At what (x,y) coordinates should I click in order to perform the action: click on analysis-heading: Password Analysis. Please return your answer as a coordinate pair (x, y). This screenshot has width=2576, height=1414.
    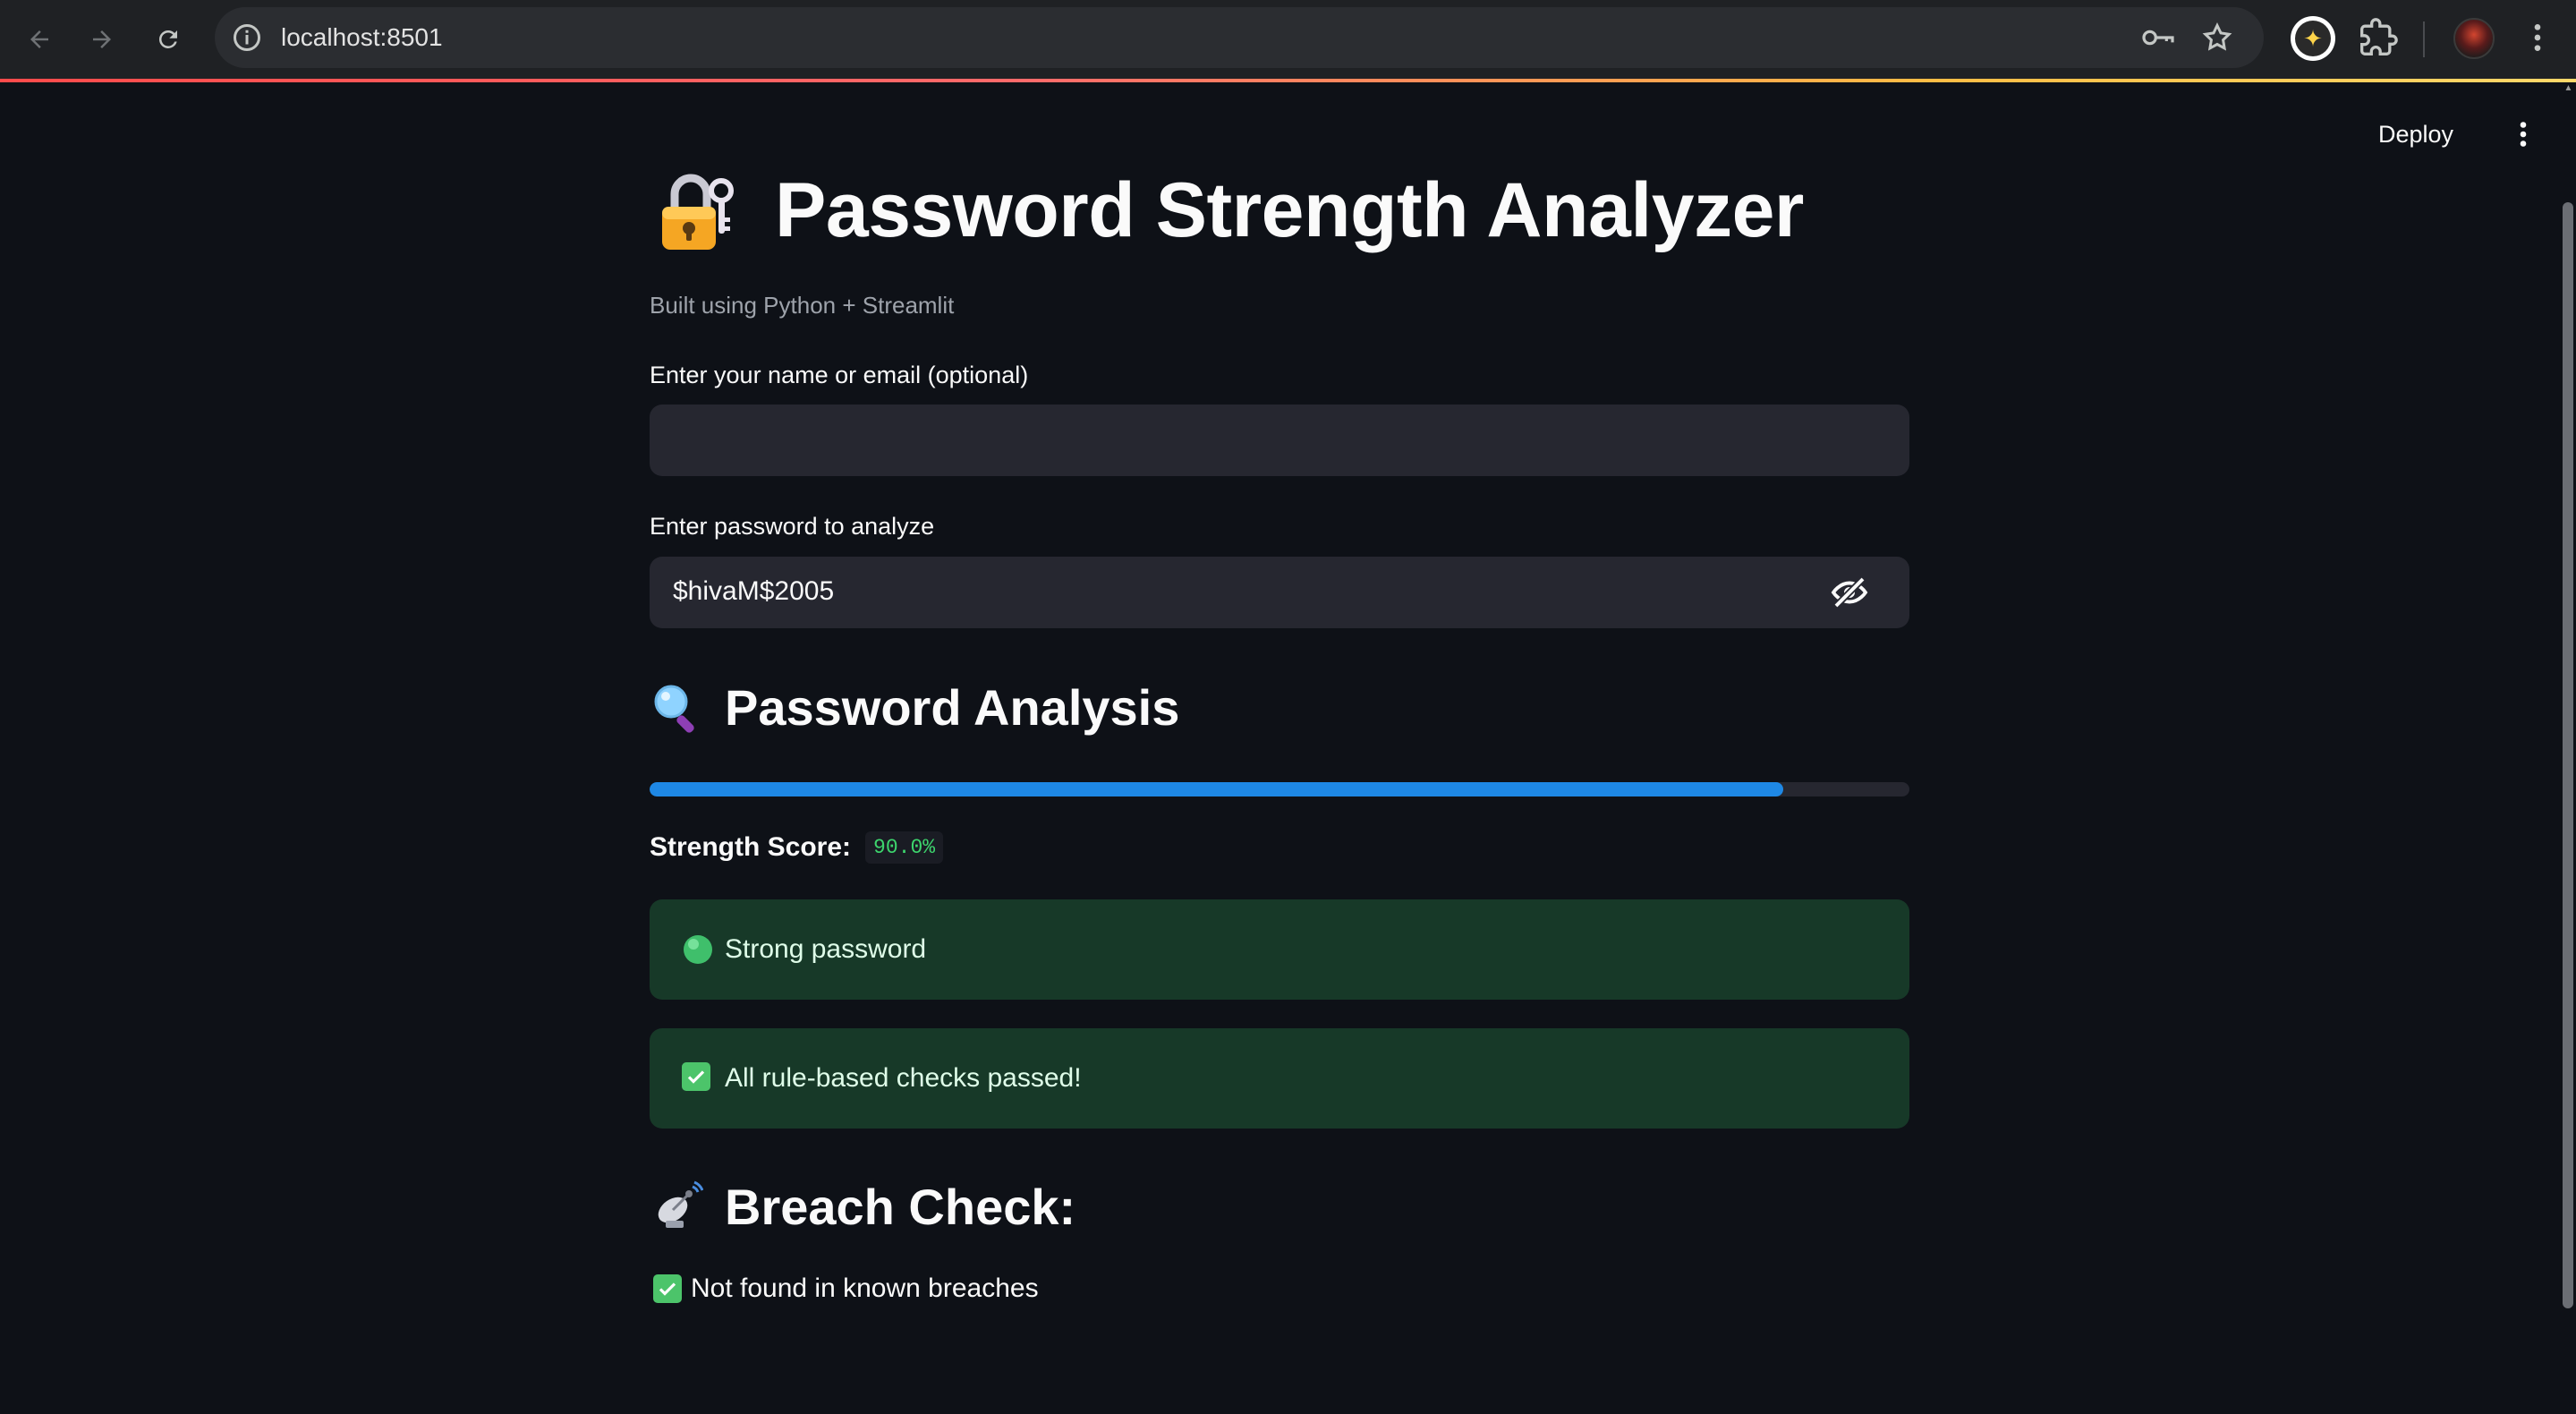
    Looking at the image, I should click on (952, 707).